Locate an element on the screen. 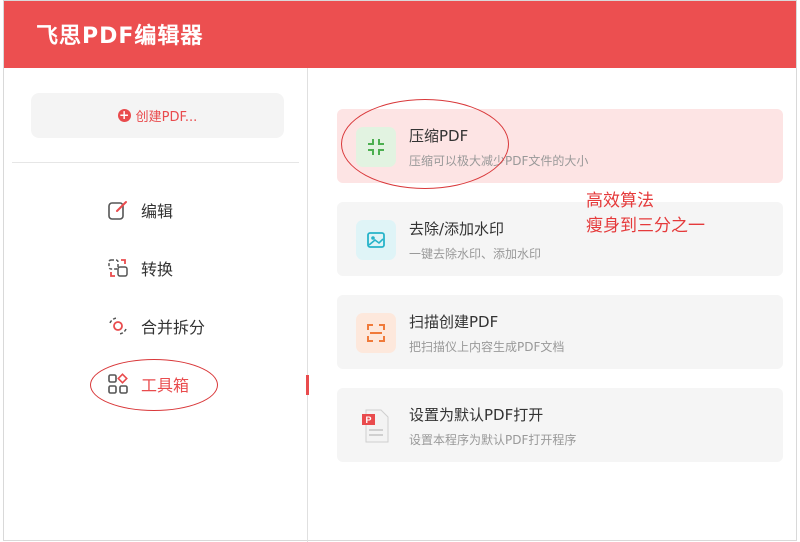  title-bar: 飞思PDF编辑器 is located at coordinates (400, 34).